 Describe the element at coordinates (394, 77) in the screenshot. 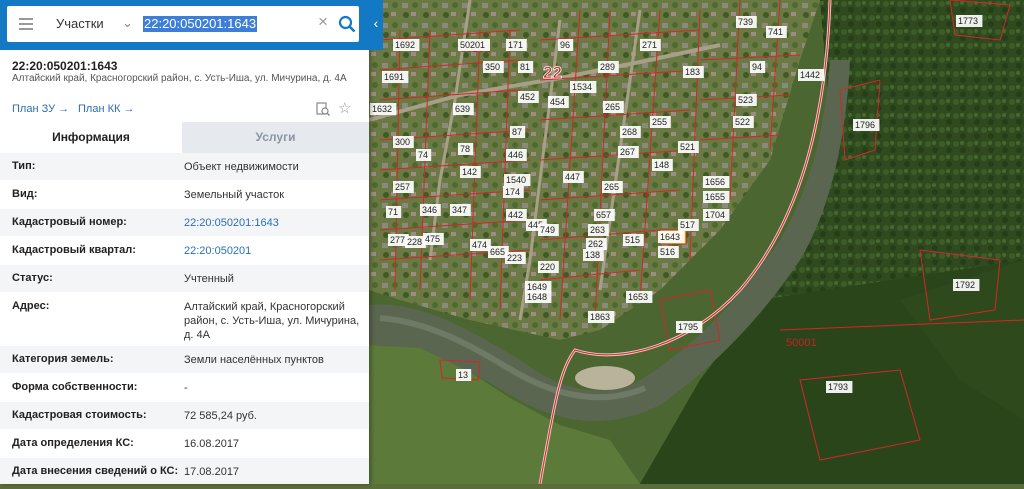

I see `parcel-label: 1691` at that location.